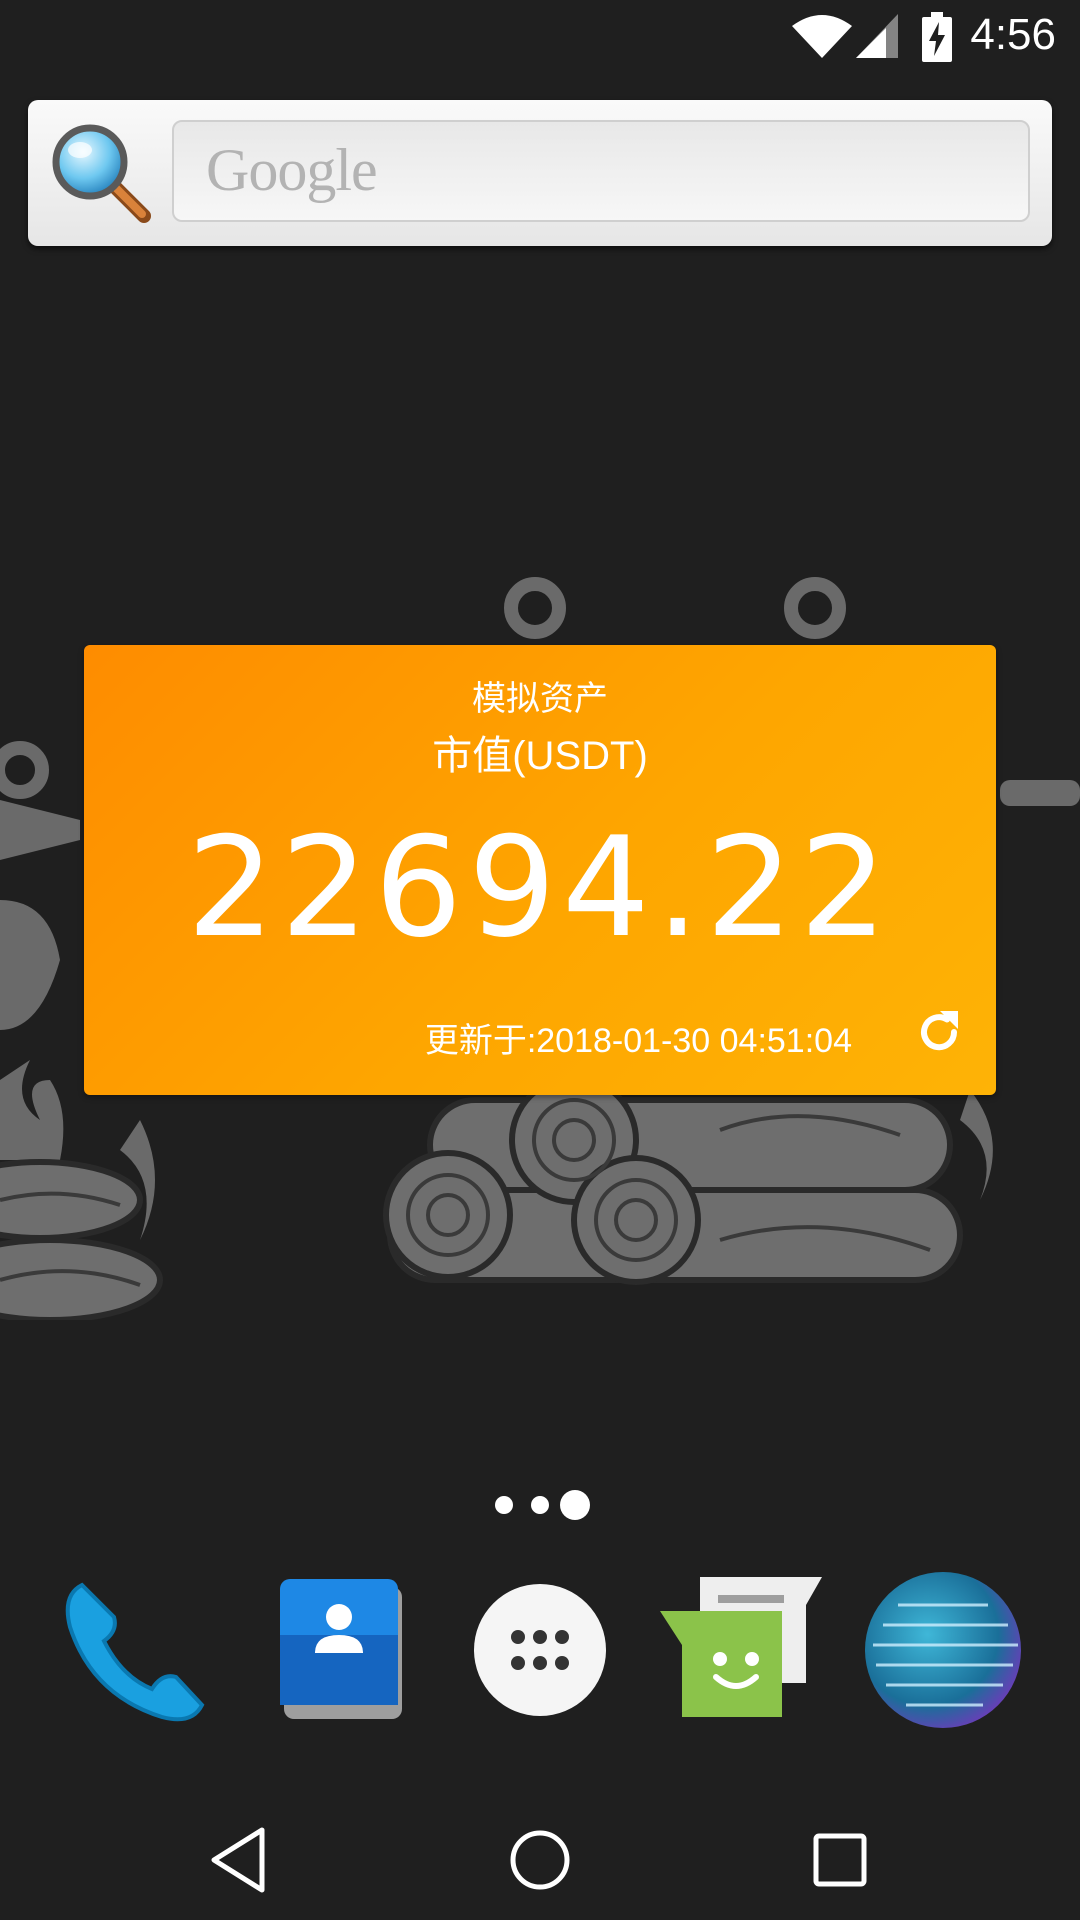 This screenshot has height=1920, width=1080. I want to click on navigation-bar, so click(540, 1860).